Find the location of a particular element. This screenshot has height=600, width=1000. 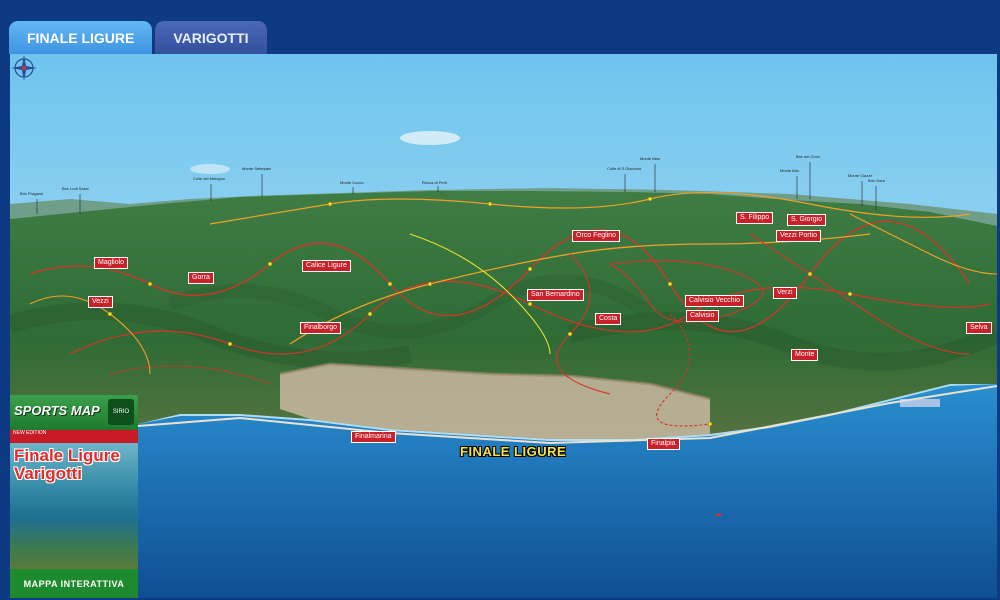

peak-label: Monte Alto is located at coordinates (789, 170).